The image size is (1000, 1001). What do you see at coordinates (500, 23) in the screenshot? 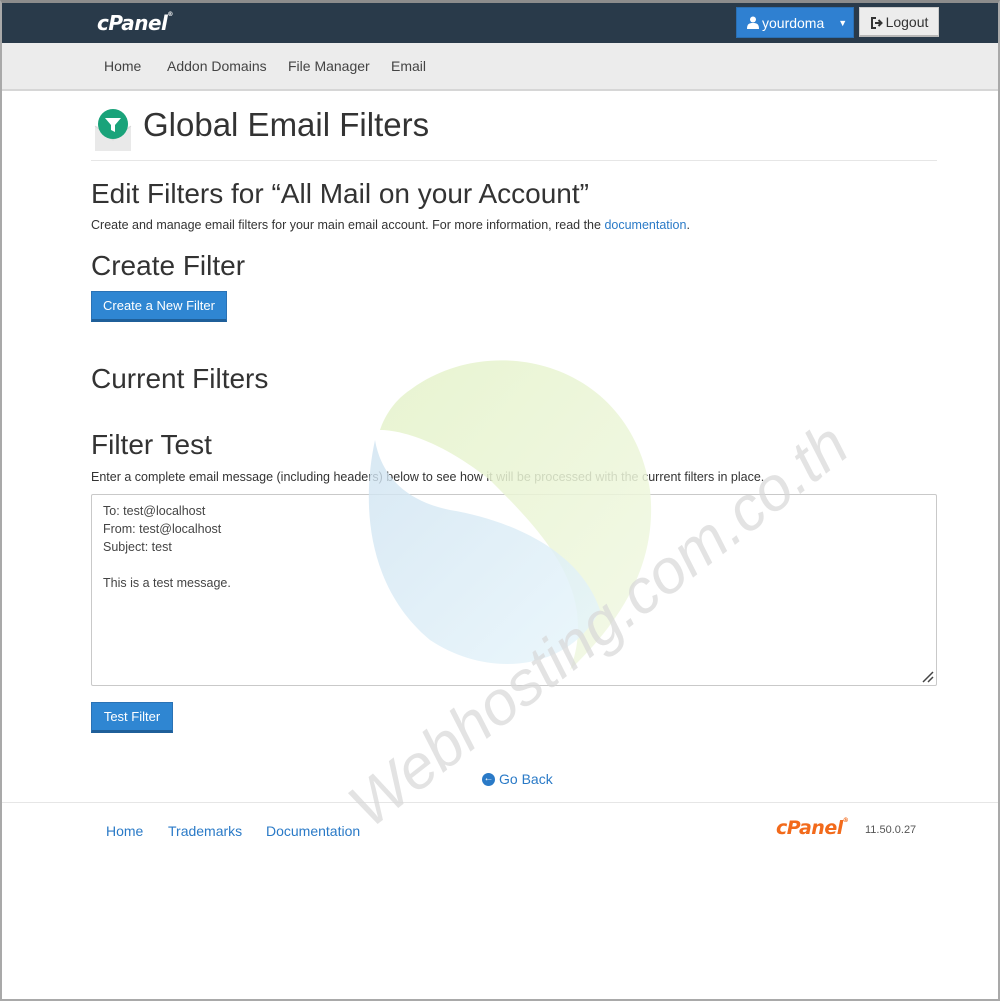
I see `top-bar: cPanel® yourdoma ▼ Logout` at bounding box center [500, 23].